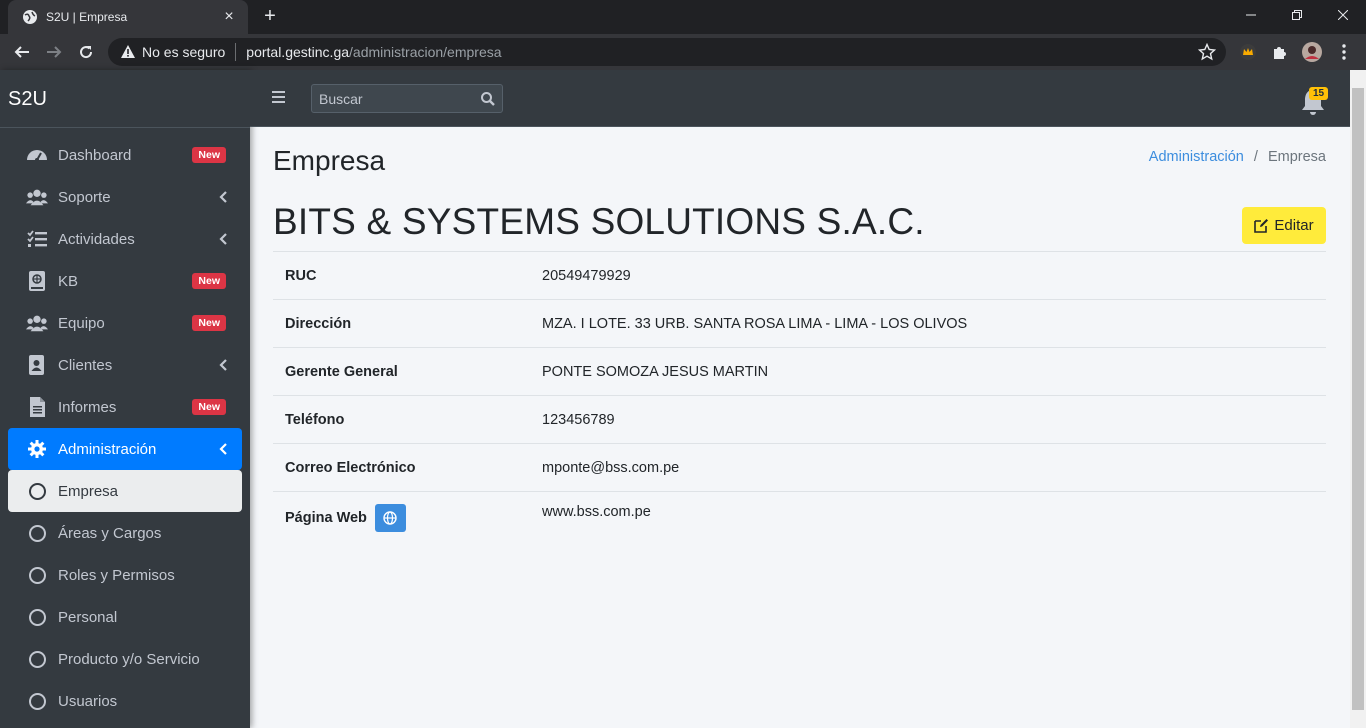 This screenshot has width=1366, height=728. I want to click on sidebar-item-kb: KB New, so click(125, 281).